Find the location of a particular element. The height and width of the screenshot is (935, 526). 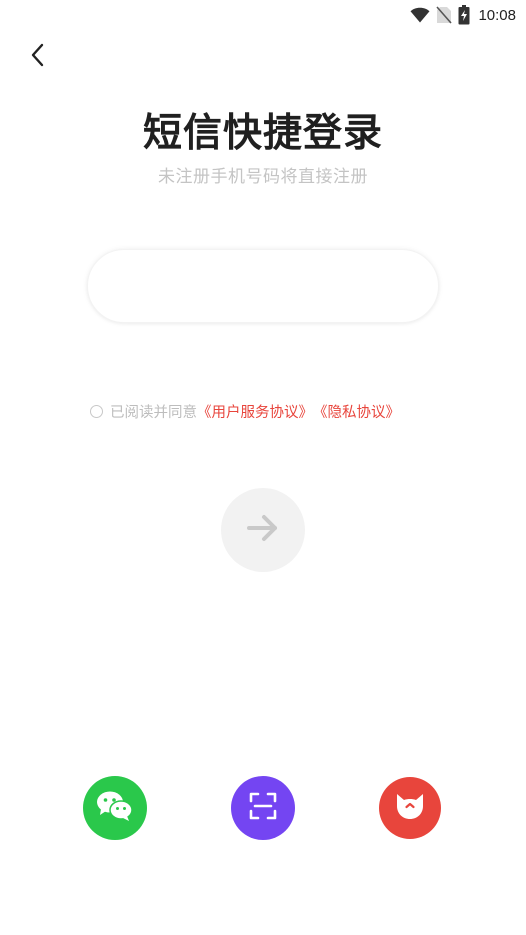

wifi-icon is located at coordinates (420, 15).